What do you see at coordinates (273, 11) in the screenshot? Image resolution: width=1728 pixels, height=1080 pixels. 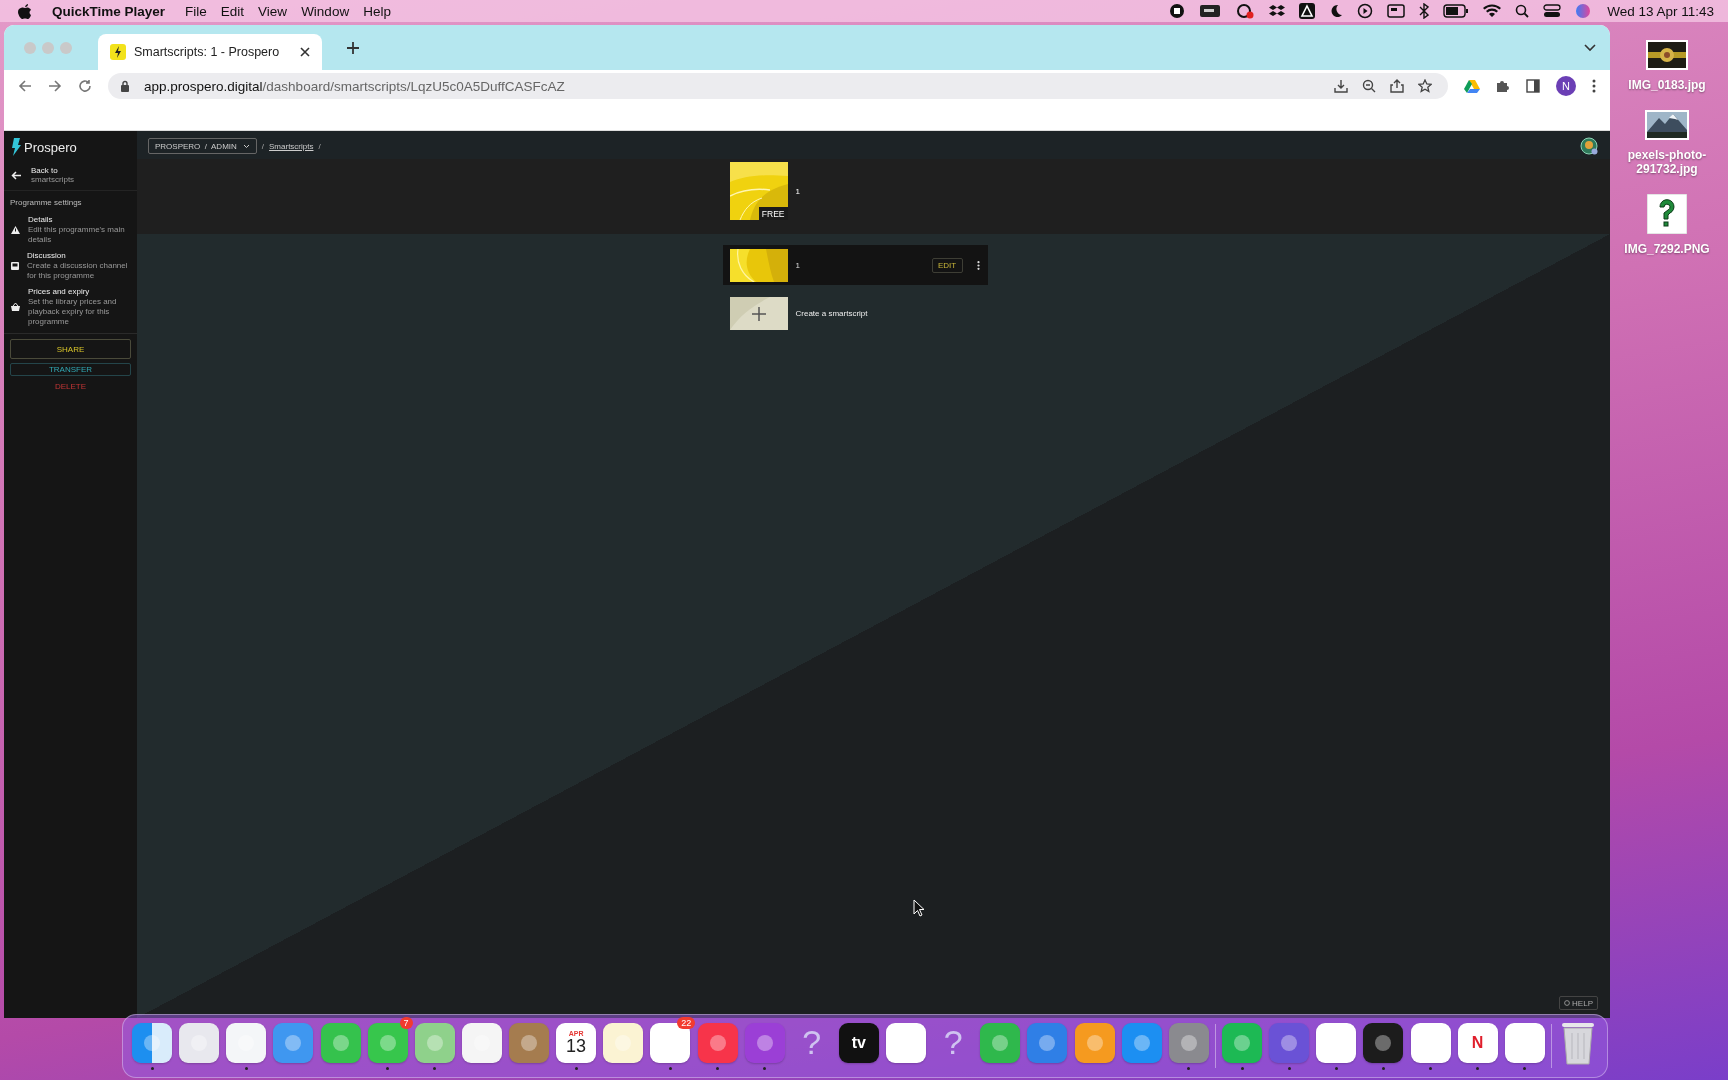 I see `menu-item: View` at bounding box center [273, 11].